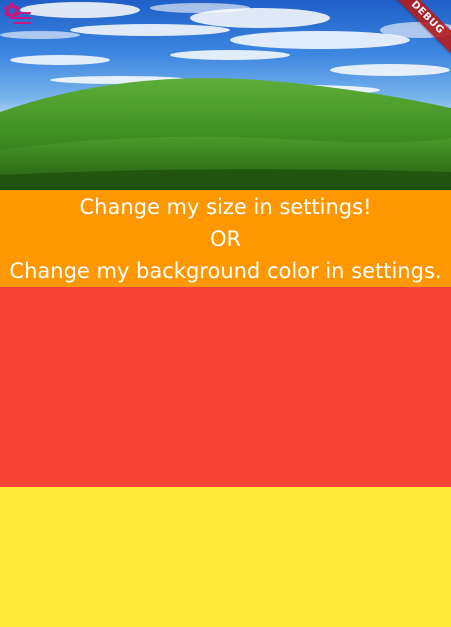  Describe the element at coordinates (11, 11) in the screenshot. I see `settings-icon` at that location.